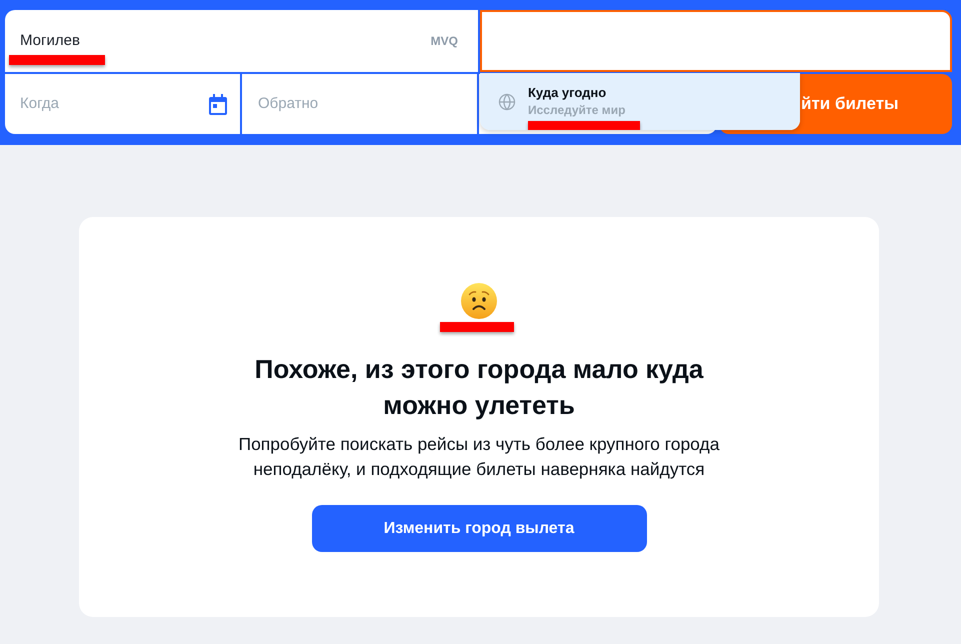  Describe the element at coordinates (50, 40) in the screenshot. I see `city-name: Могилев` at that location.